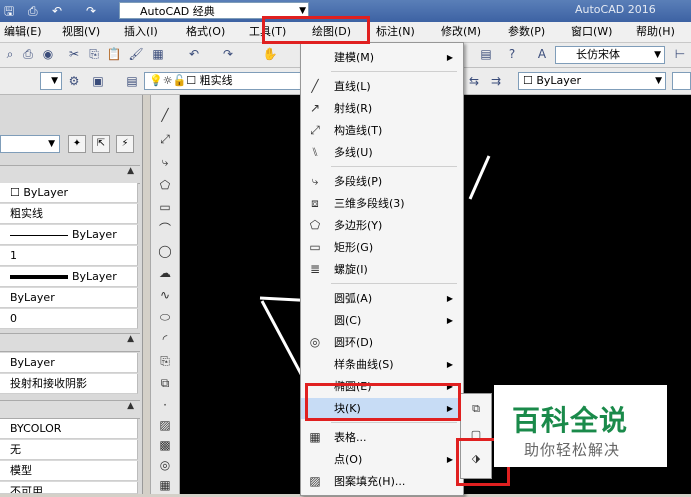 The image size is (691, 497). Describe the element at coordinates (681, 81) in the screenshot. I see `linetype-combo` at that location.